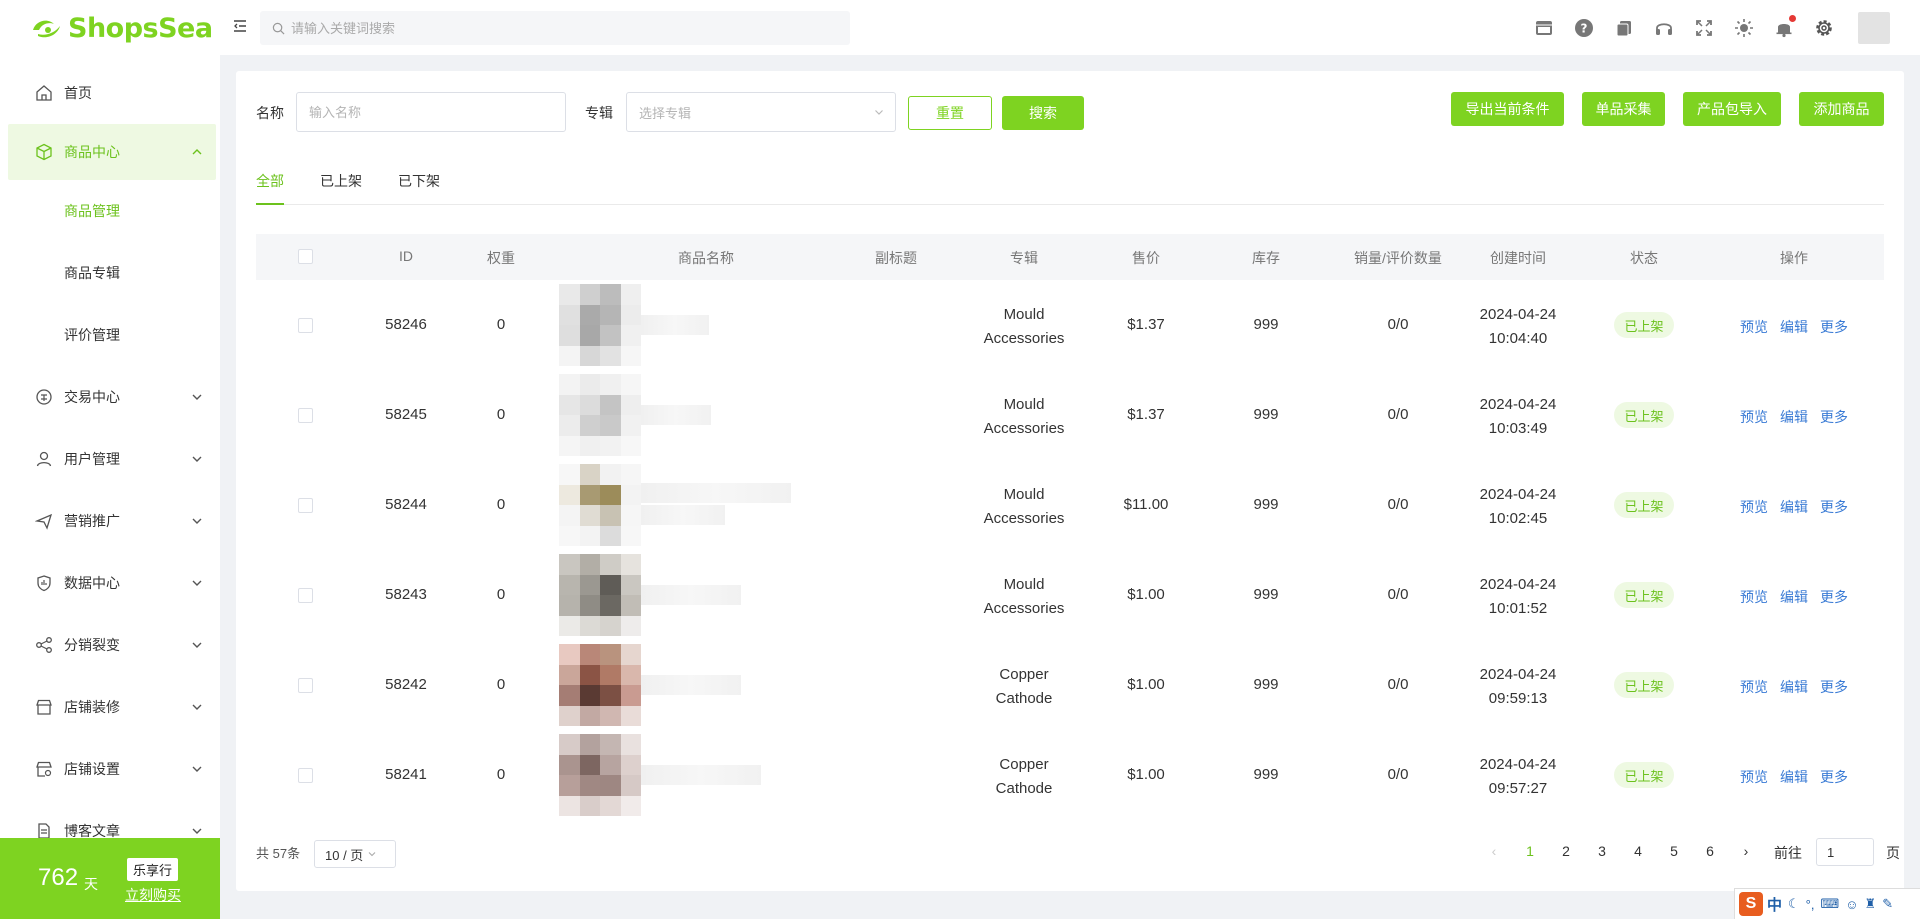 The image size is (1920, 919). What do you see at coordinates (1664, 28) in the screenshot?
I see `headset-icon` at bounding box center [1664, 28].